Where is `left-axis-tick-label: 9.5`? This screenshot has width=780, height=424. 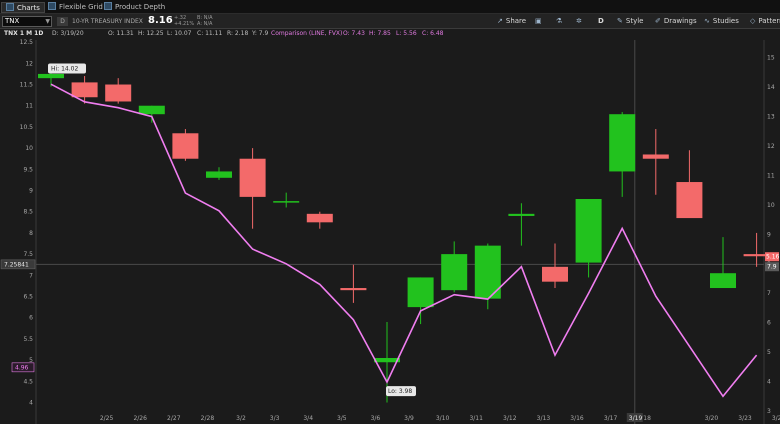 left-axis-tick-label: 9.5 is located at coordinates (28, 169).